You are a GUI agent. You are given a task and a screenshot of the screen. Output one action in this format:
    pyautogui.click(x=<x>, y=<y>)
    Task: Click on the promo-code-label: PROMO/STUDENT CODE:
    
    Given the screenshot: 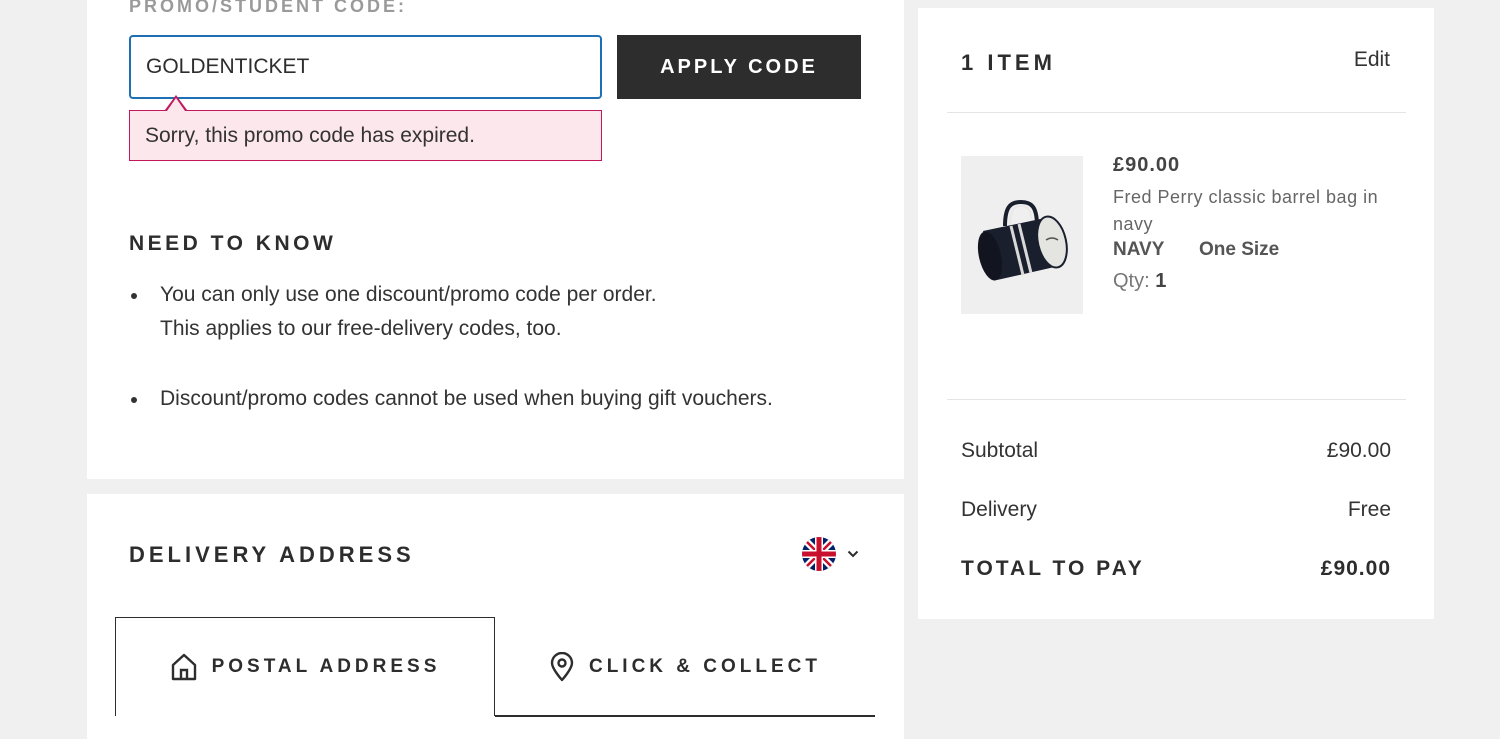 What is the action you would take?
    pyautogui.click(x=268, y=8)
    